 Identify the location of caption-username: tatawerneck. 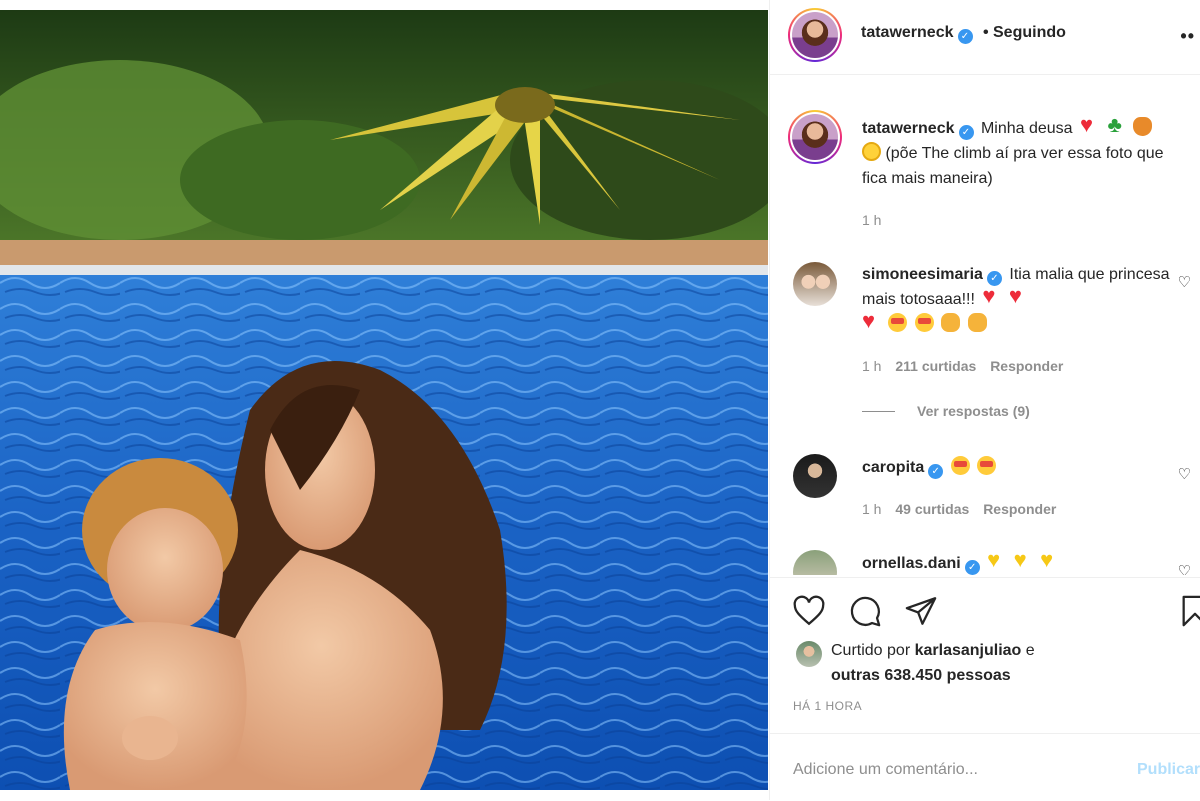
(908, 128).